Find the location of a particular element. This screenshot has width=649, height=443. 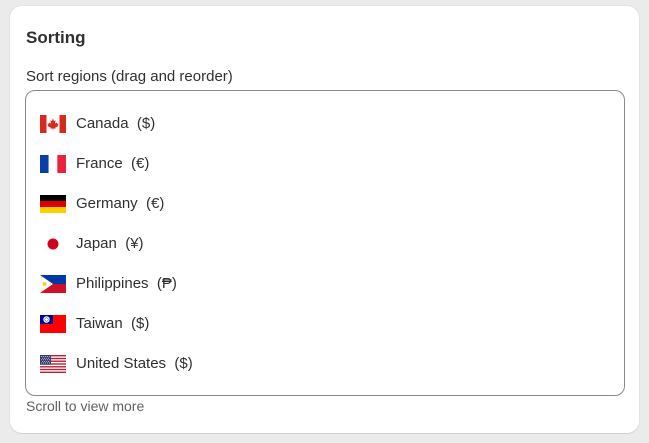

philippines-flag-icon is located at coordinates (53, 284).